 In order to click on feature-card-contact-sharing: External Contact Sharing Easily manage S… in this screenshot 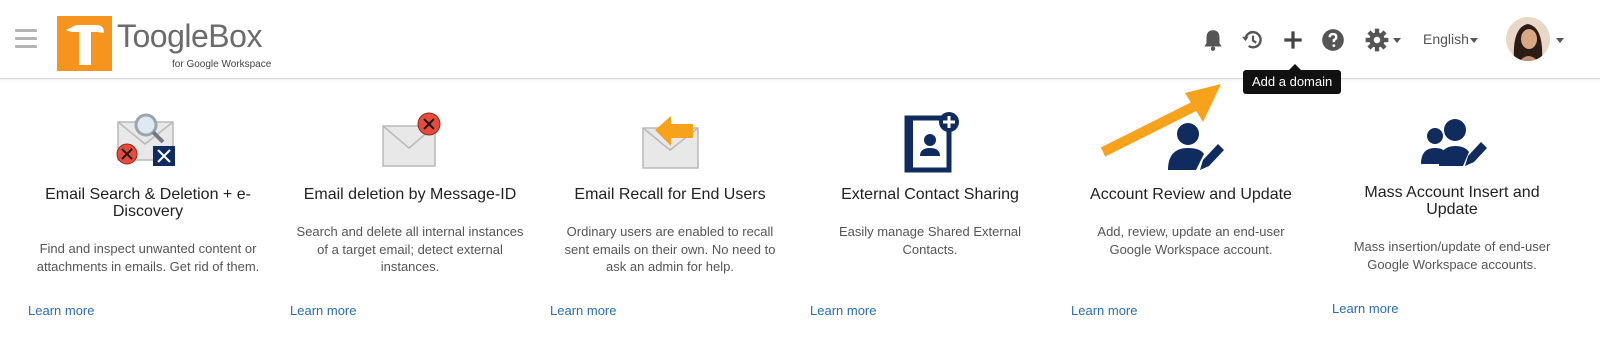, I will do `click(930, 183)`.